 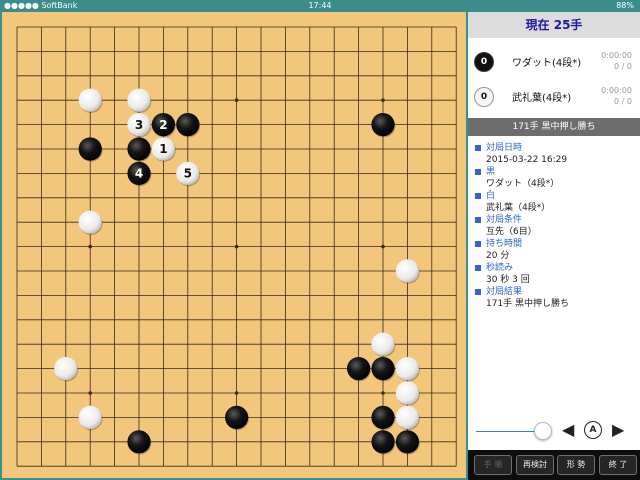 What do you see at coordinates (508, 280) in the screenshot?
I see `info-value-byoyomi: 30 秒 3 回` at bounding box center [508, 280].